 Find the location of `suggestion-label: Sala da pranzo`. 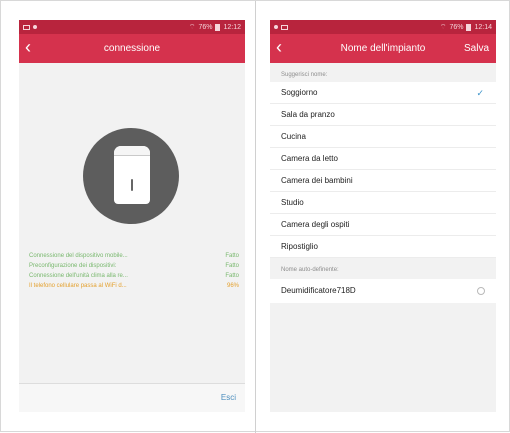

suggestion-label: Sala da pranzo is located at coordinates (308, 114).